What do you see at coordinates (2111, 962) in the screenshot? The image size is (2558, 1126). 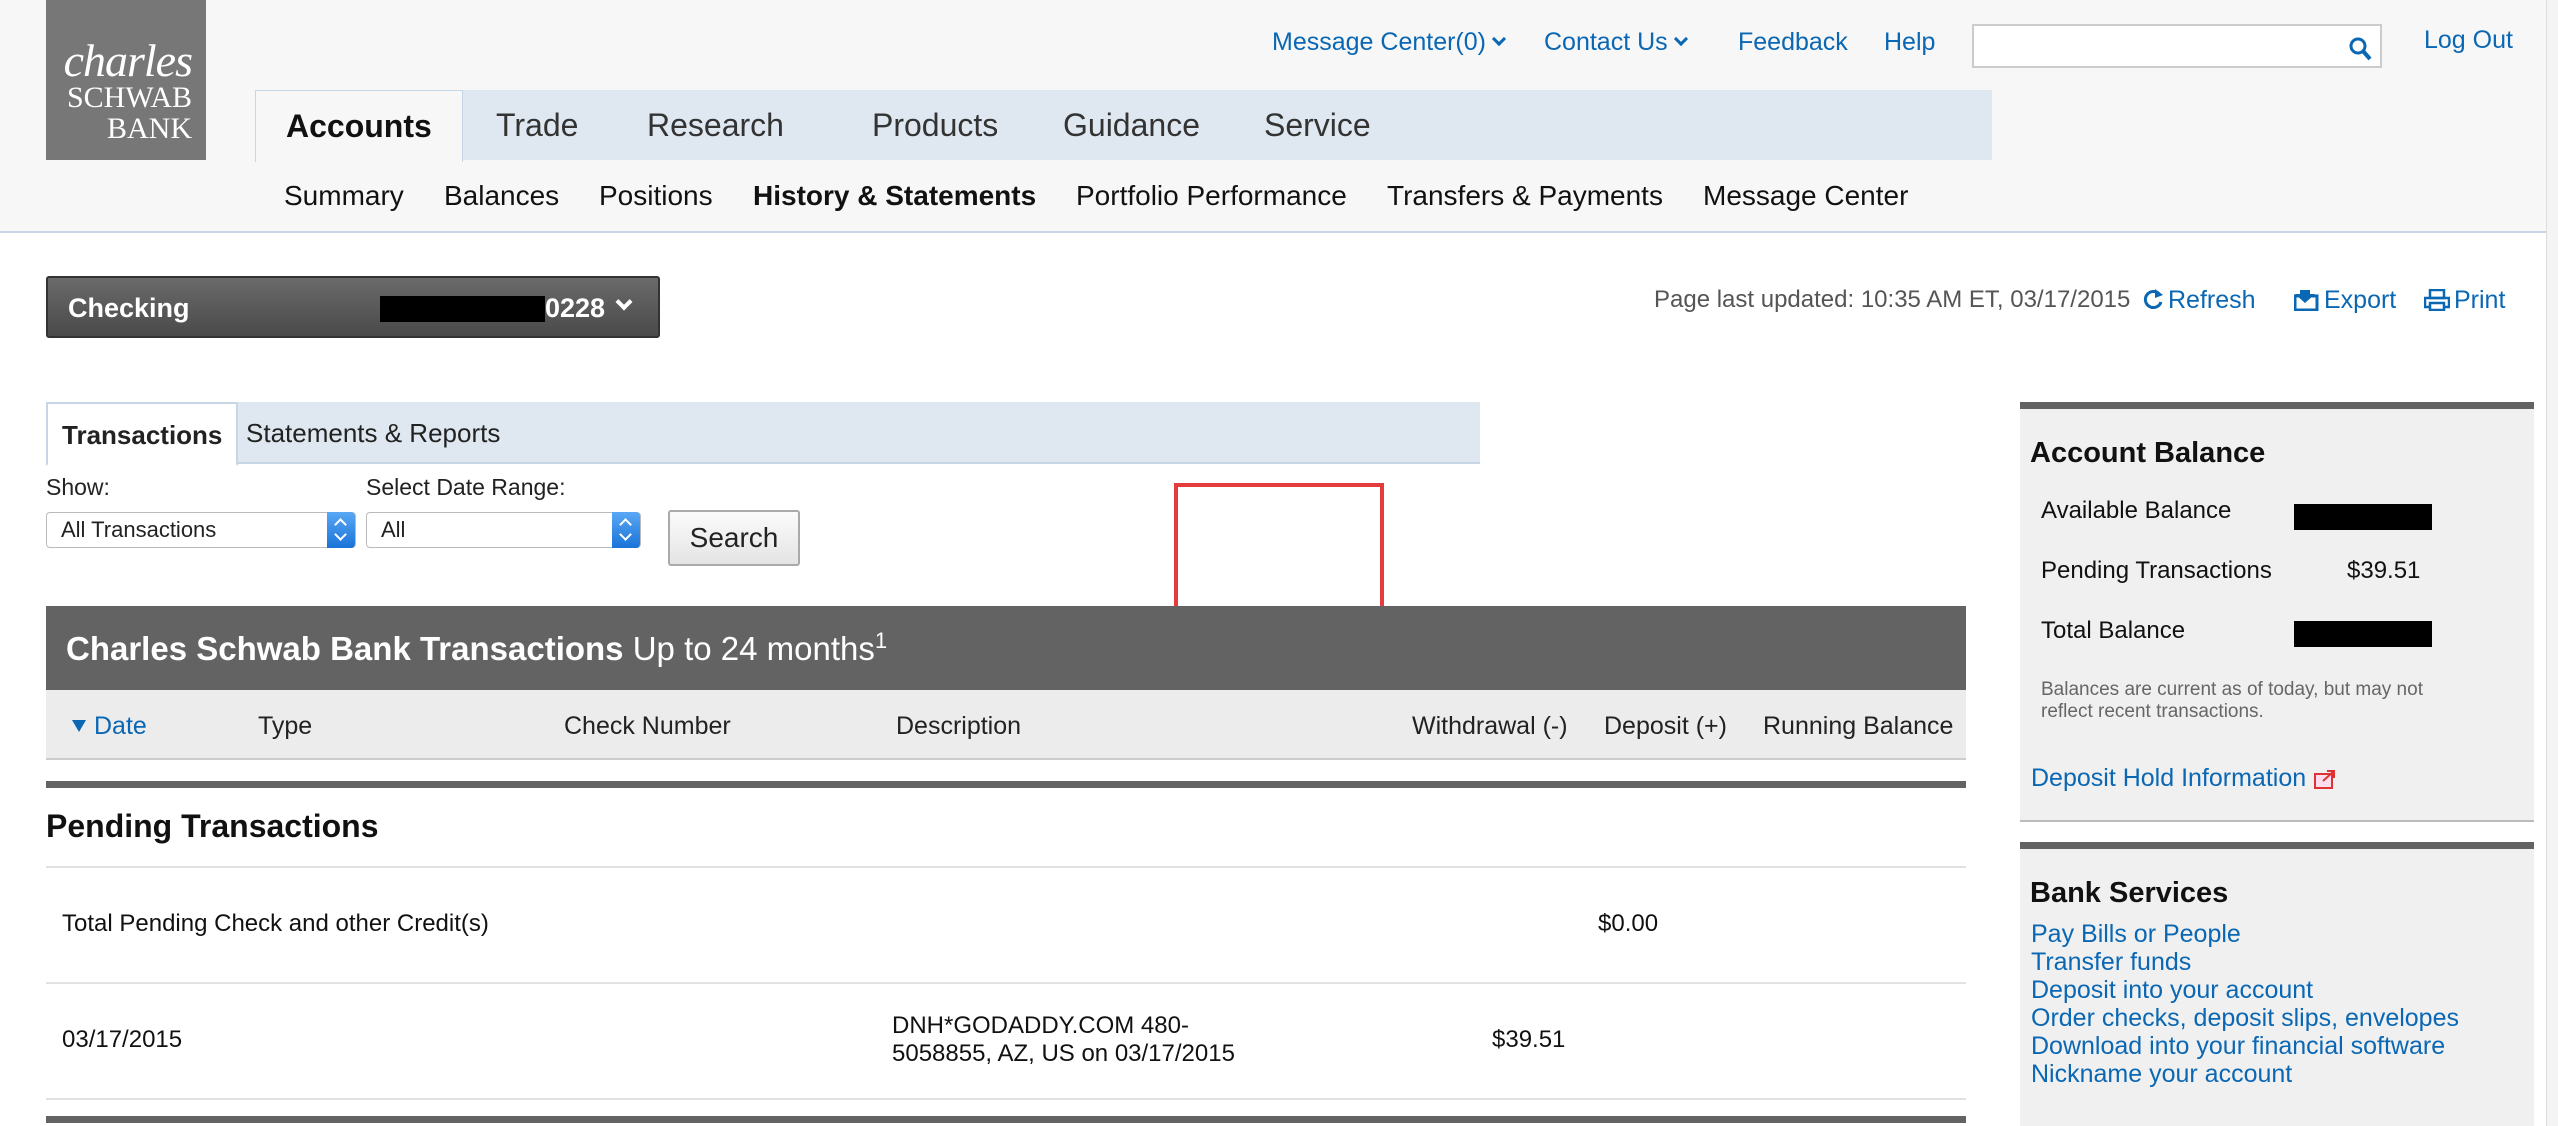 I see `transfer-funds-link: Transfer funds` at bounding box center [2111, 962].